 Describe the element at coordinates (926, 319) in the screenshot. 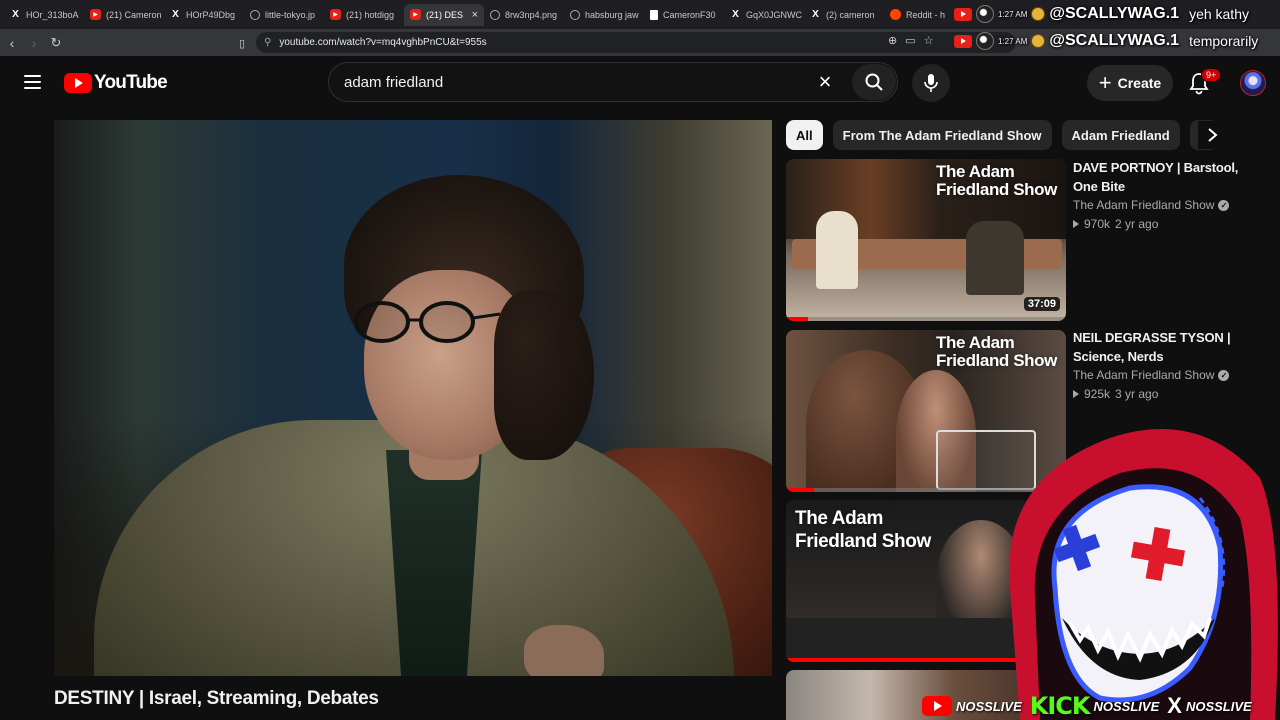

I see `watch-progress-track` at that location.